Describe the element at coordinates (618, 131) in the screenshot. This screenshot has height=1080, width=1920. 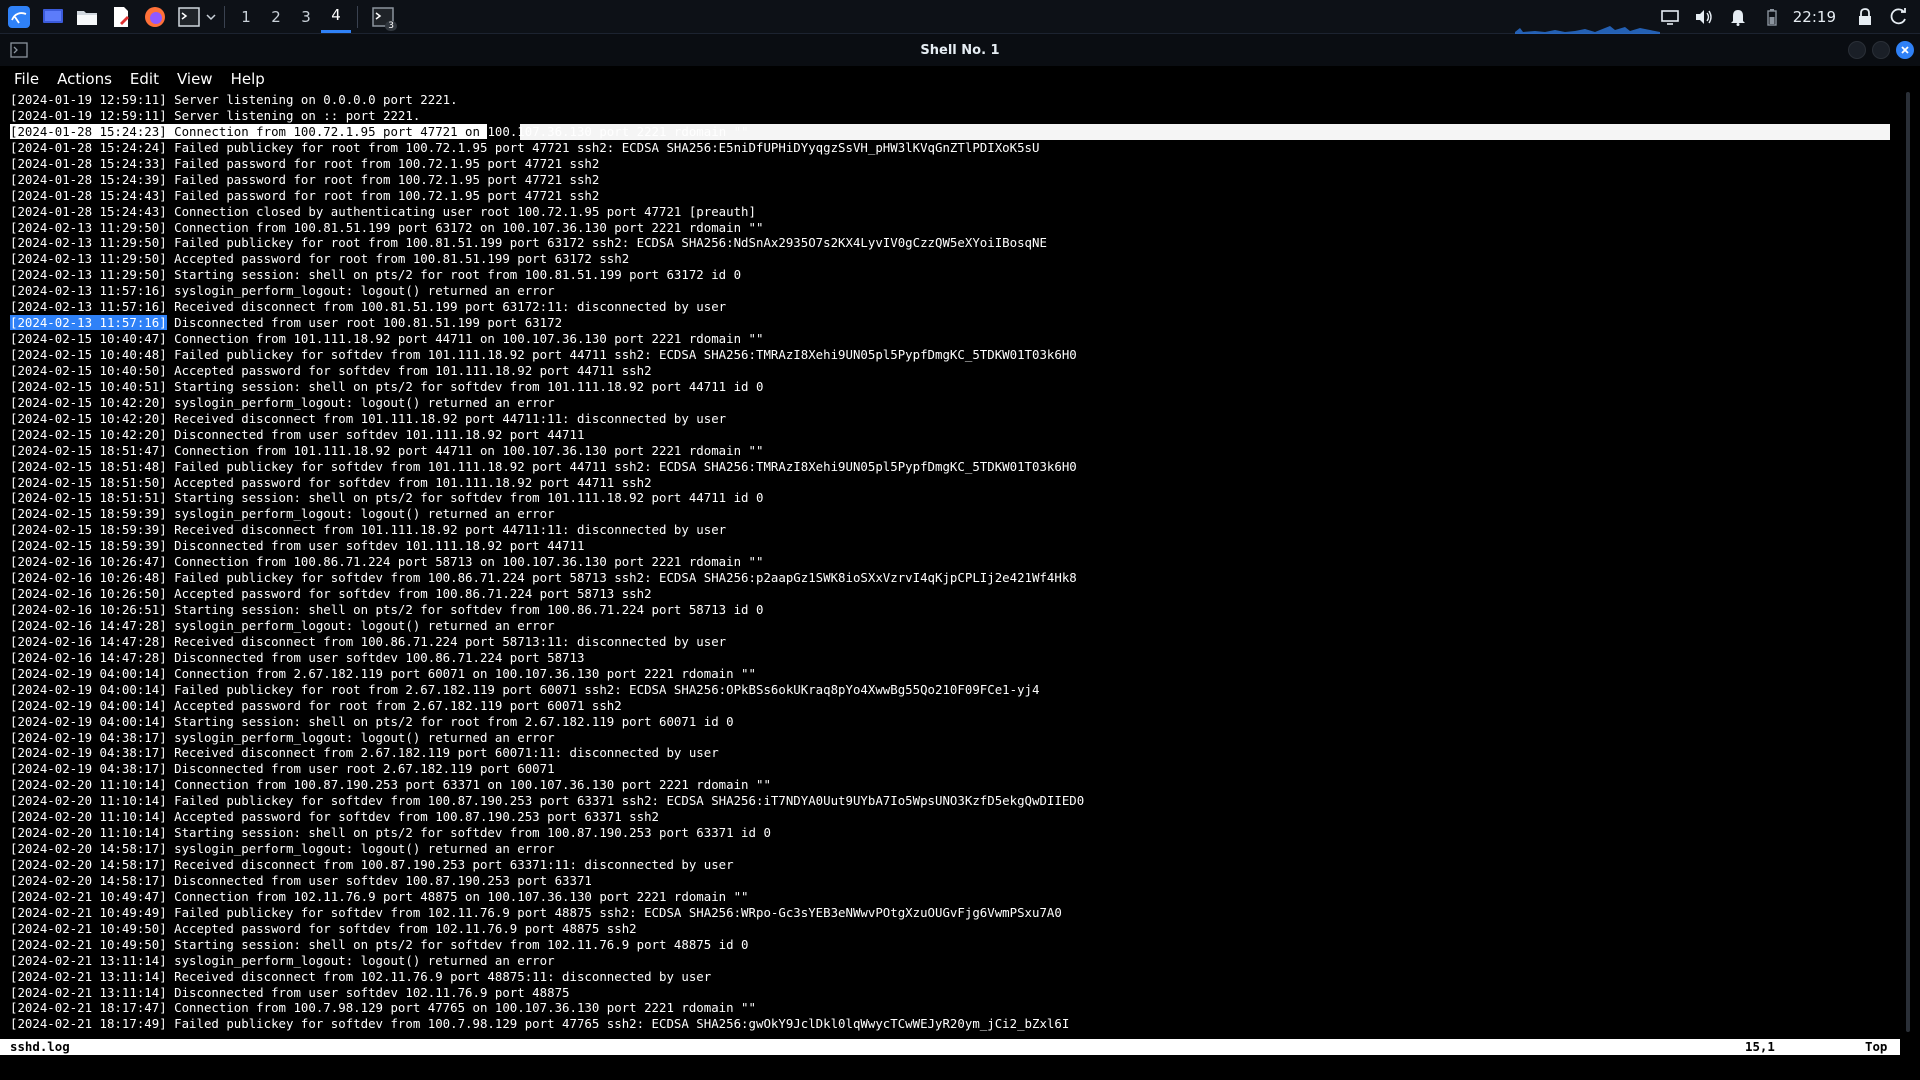
I see `log-line-rest: 100.107.36.130 port 2221 rdomain ""` at that location.